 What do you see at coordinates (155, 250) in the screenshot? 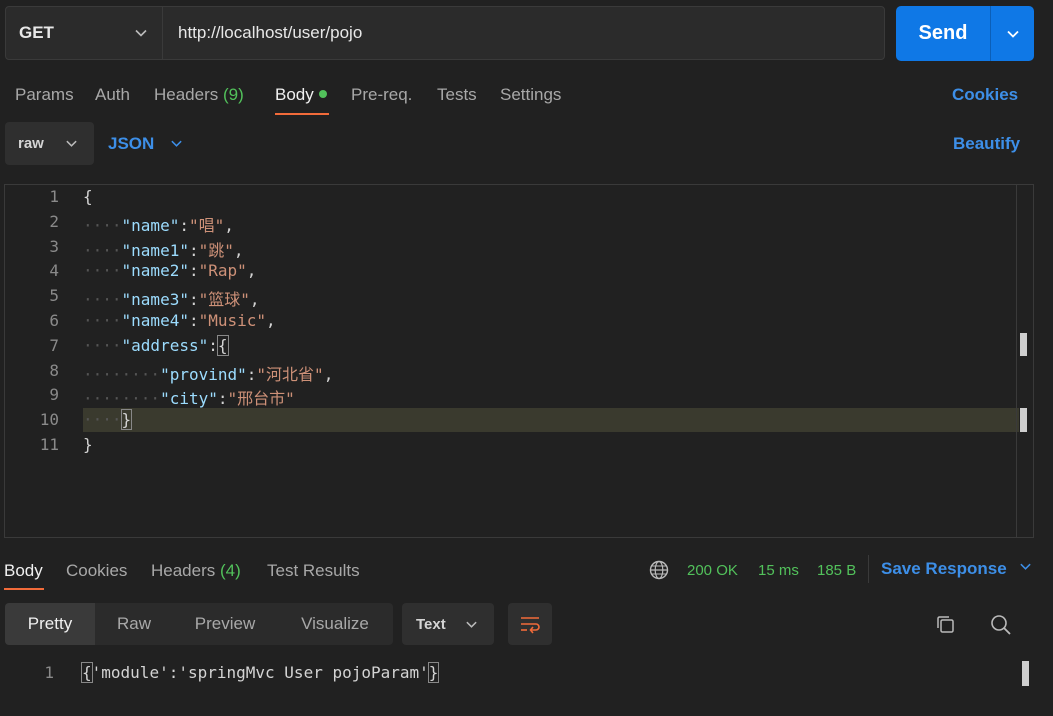
I see `json-key: "name1"` at bounding box center [155, 250].